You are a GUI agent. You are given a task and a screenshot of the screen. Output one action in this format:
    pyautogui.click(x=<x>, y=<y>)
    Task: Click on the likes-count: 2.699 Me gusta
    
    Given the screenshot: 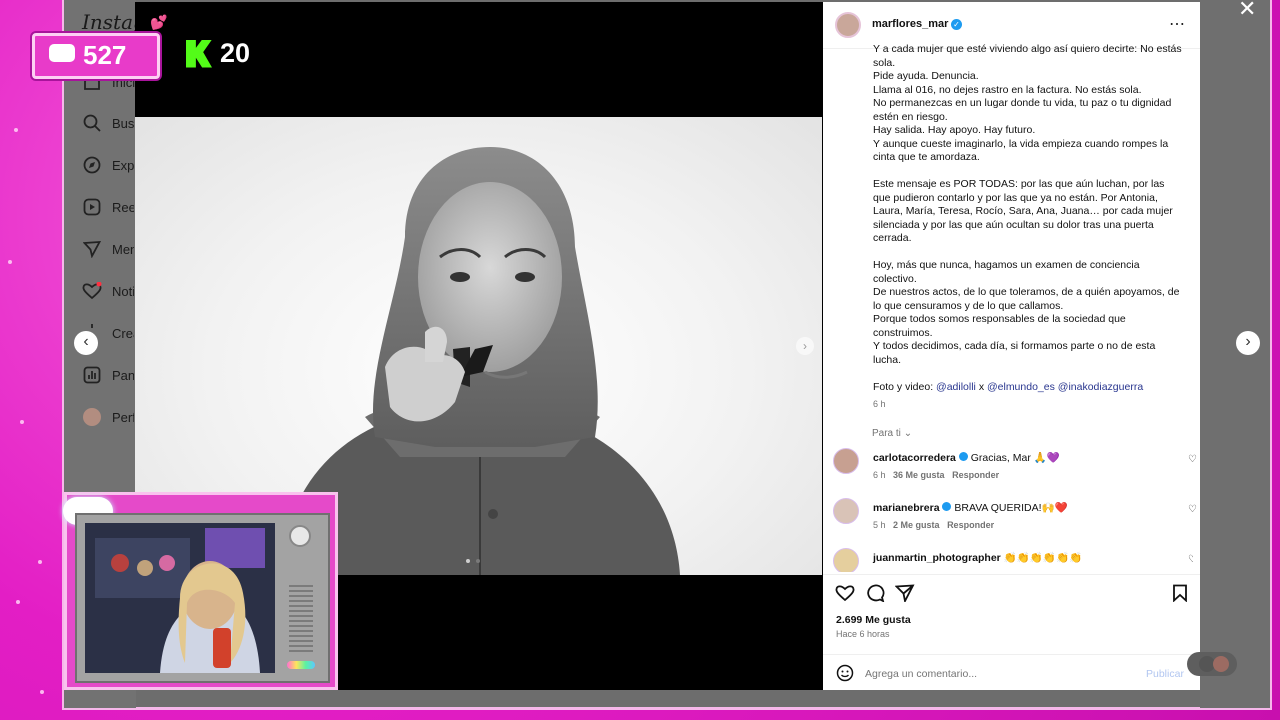 What is the action you would take?
    pyautogui.click(x=873, y=620)
    